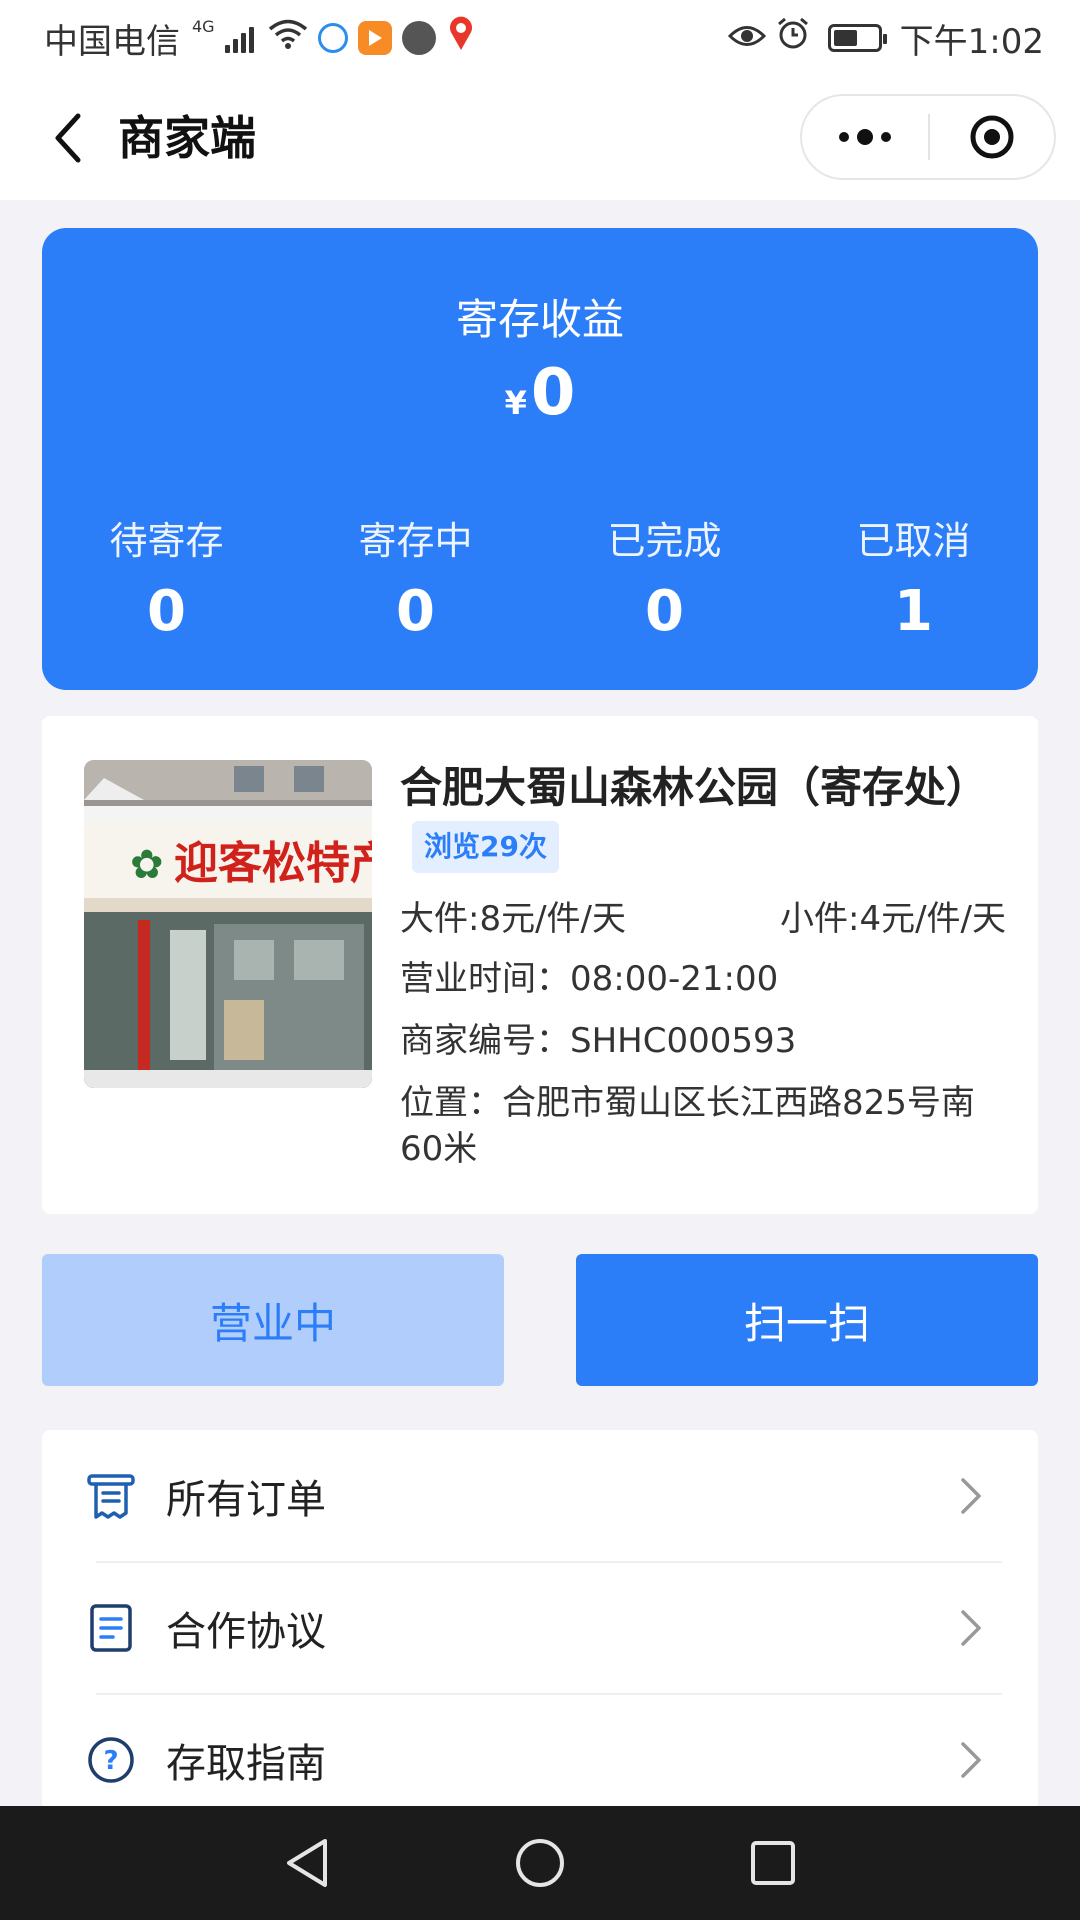 The image size is (1080, 1920). I want to click on battery-icon, so click(857, 38).